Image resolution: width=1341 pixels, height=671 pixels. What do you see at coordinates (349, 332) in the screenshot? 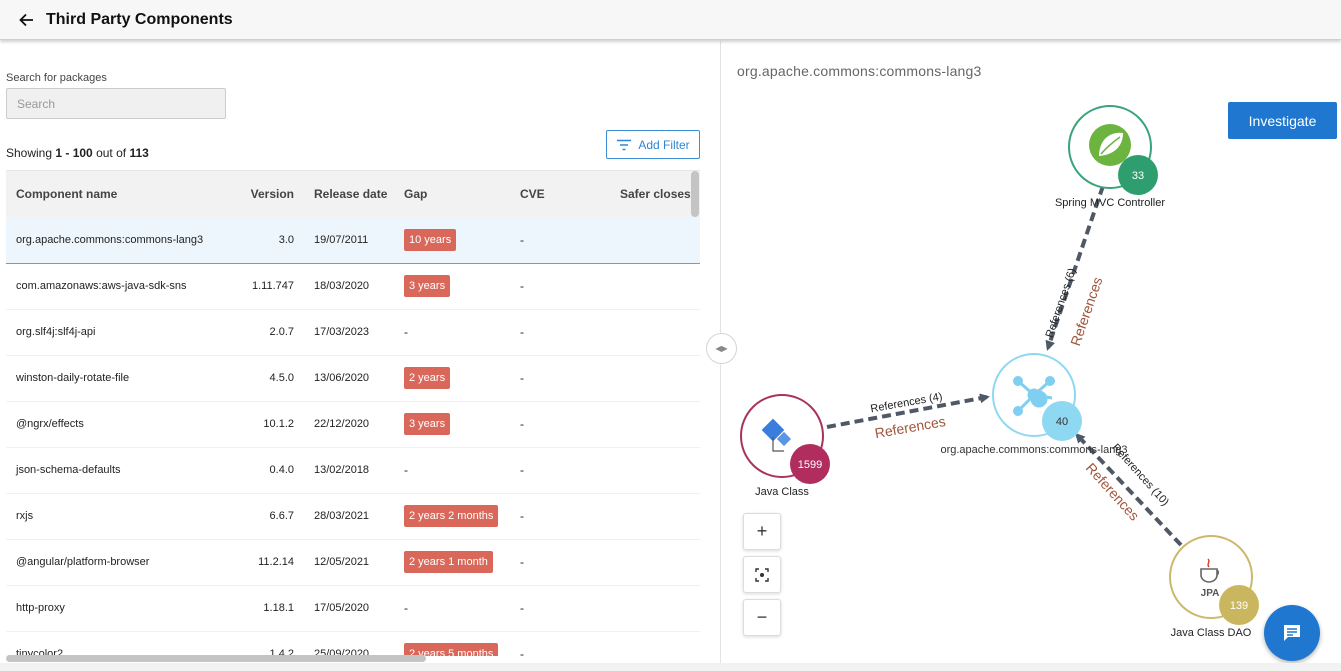
I see `release-date-cell: 17/03/2023` at bounding box center [349, 332].